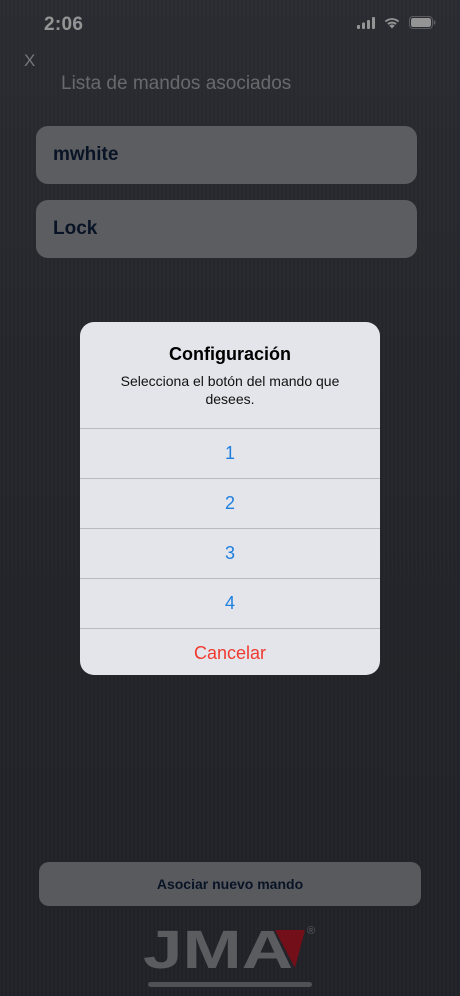 The image size is (460, 996). I want to click on close-button: X, so click(29, 61).